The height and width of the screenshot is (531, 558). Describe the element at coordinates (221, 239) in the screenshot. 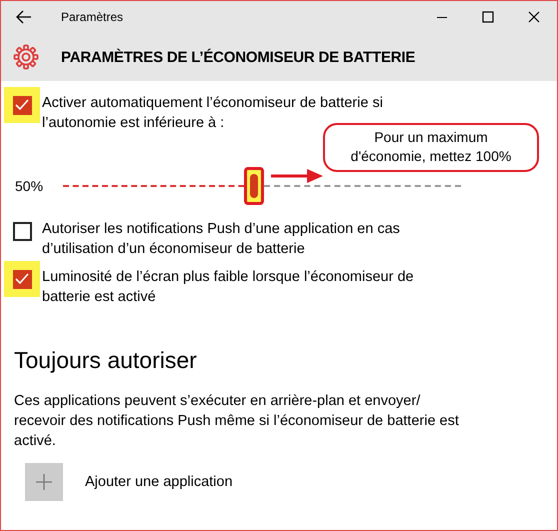

I see `checkbox-label: Autoriser les notifications Push d’une application en cas d’utilisation d’un économiseur de batterie` at that location.